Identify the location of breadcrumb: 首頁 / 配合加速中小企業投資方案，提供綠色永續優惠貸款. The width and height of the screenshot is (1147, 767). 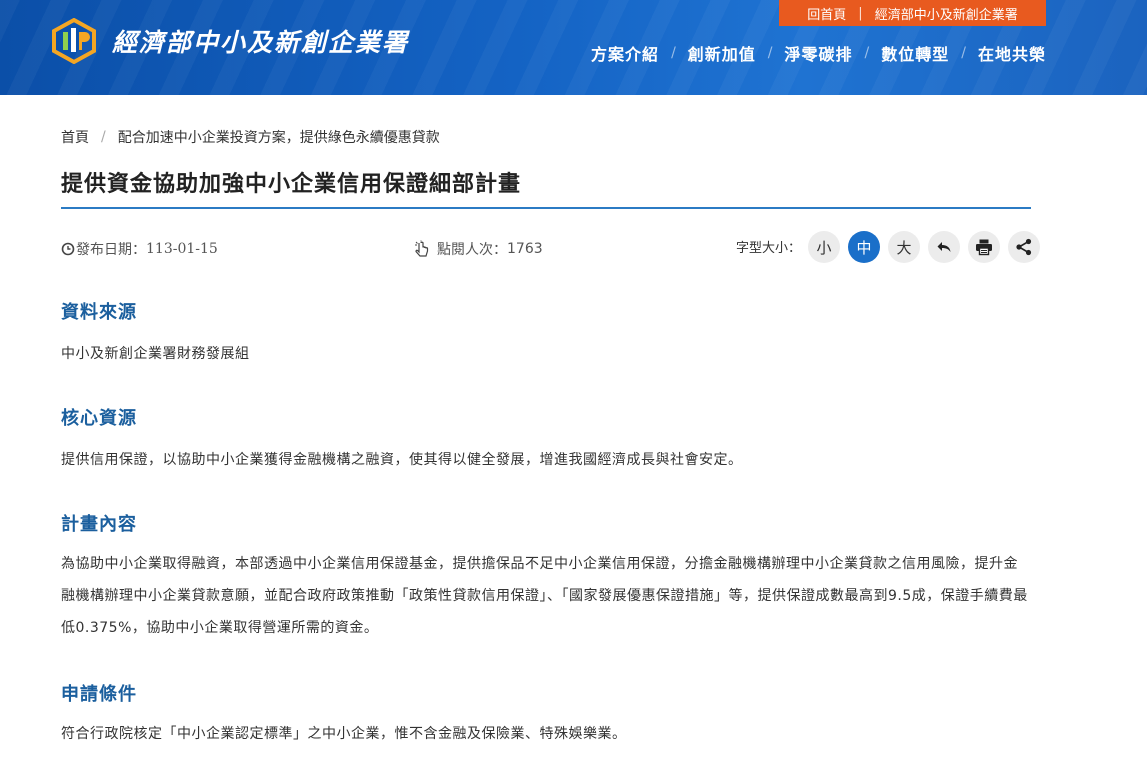
(250, 137).